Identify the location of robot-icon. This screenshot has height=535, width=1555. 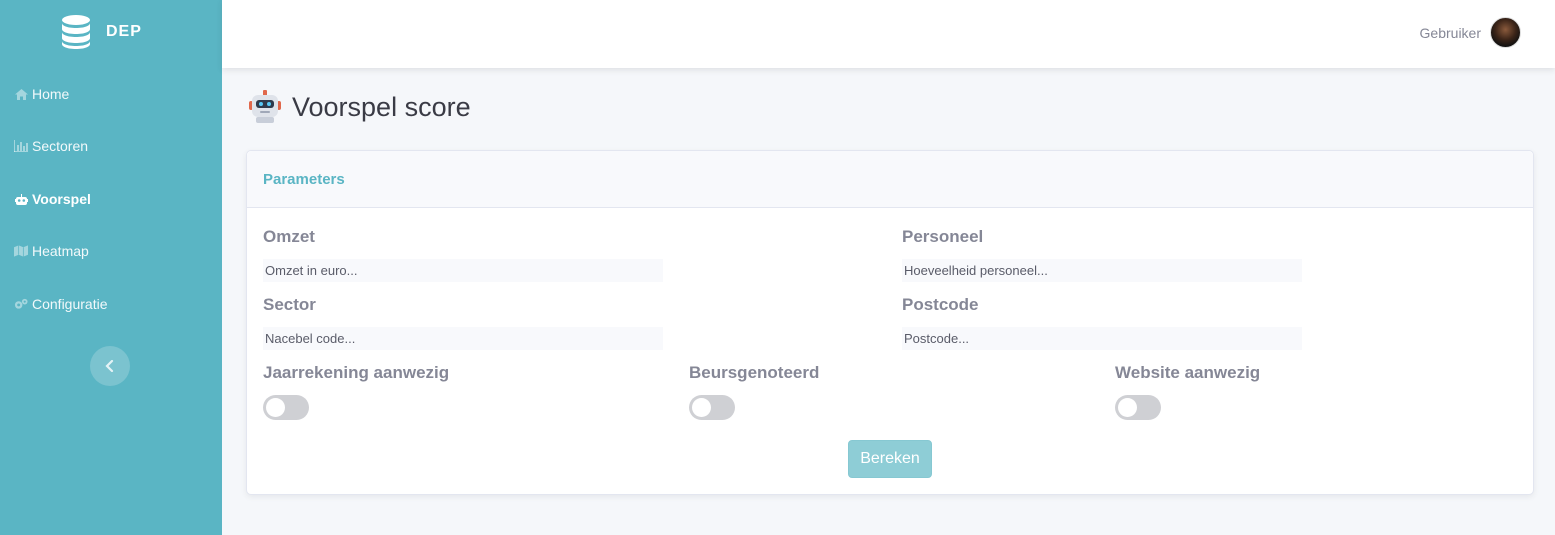
(21, 199).